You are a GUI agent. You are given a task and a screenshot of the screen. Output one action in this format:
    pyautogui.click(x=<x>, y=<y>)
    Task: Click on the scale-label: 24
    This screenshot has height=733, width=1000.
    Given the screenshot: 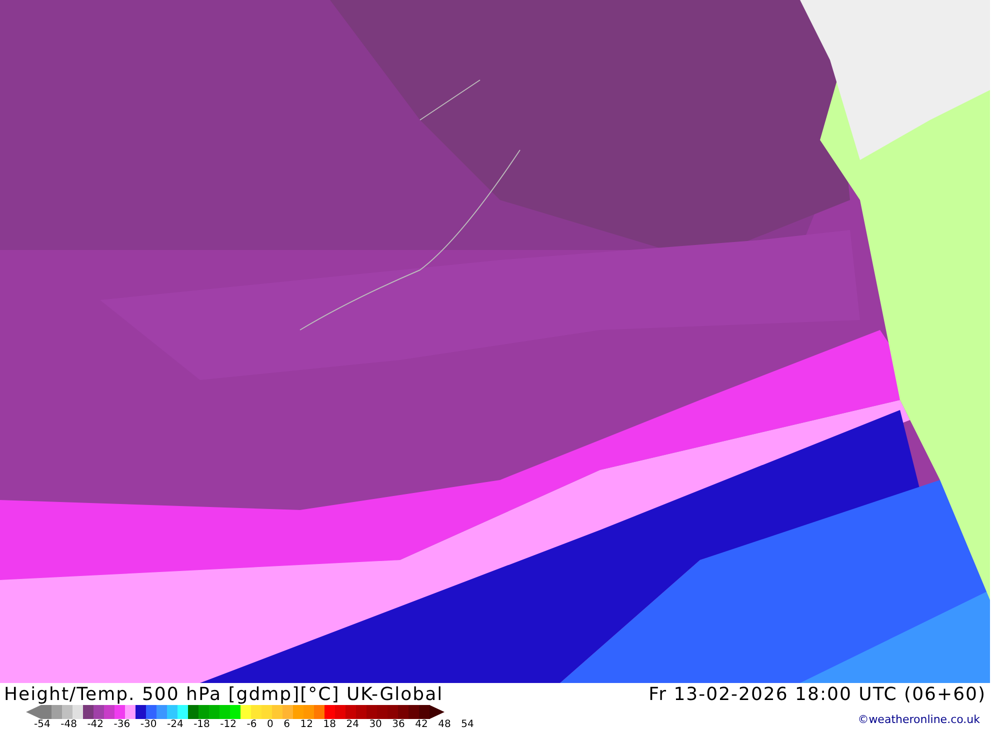 What is the action you would take?
    pyautogui.click(x=352, y=724)
    